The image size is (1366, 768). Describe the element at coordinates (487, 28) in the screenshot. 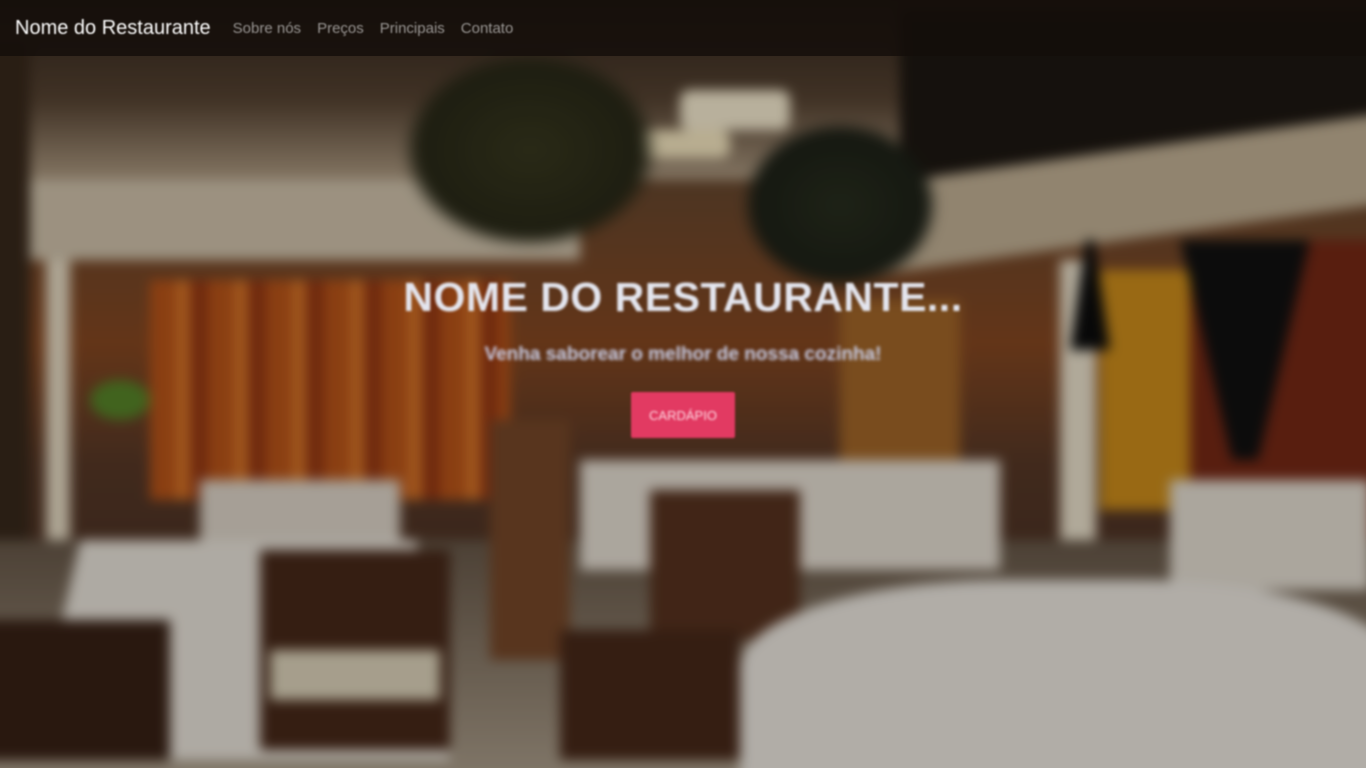

I see `nav-link-contato: Contato` at that location.